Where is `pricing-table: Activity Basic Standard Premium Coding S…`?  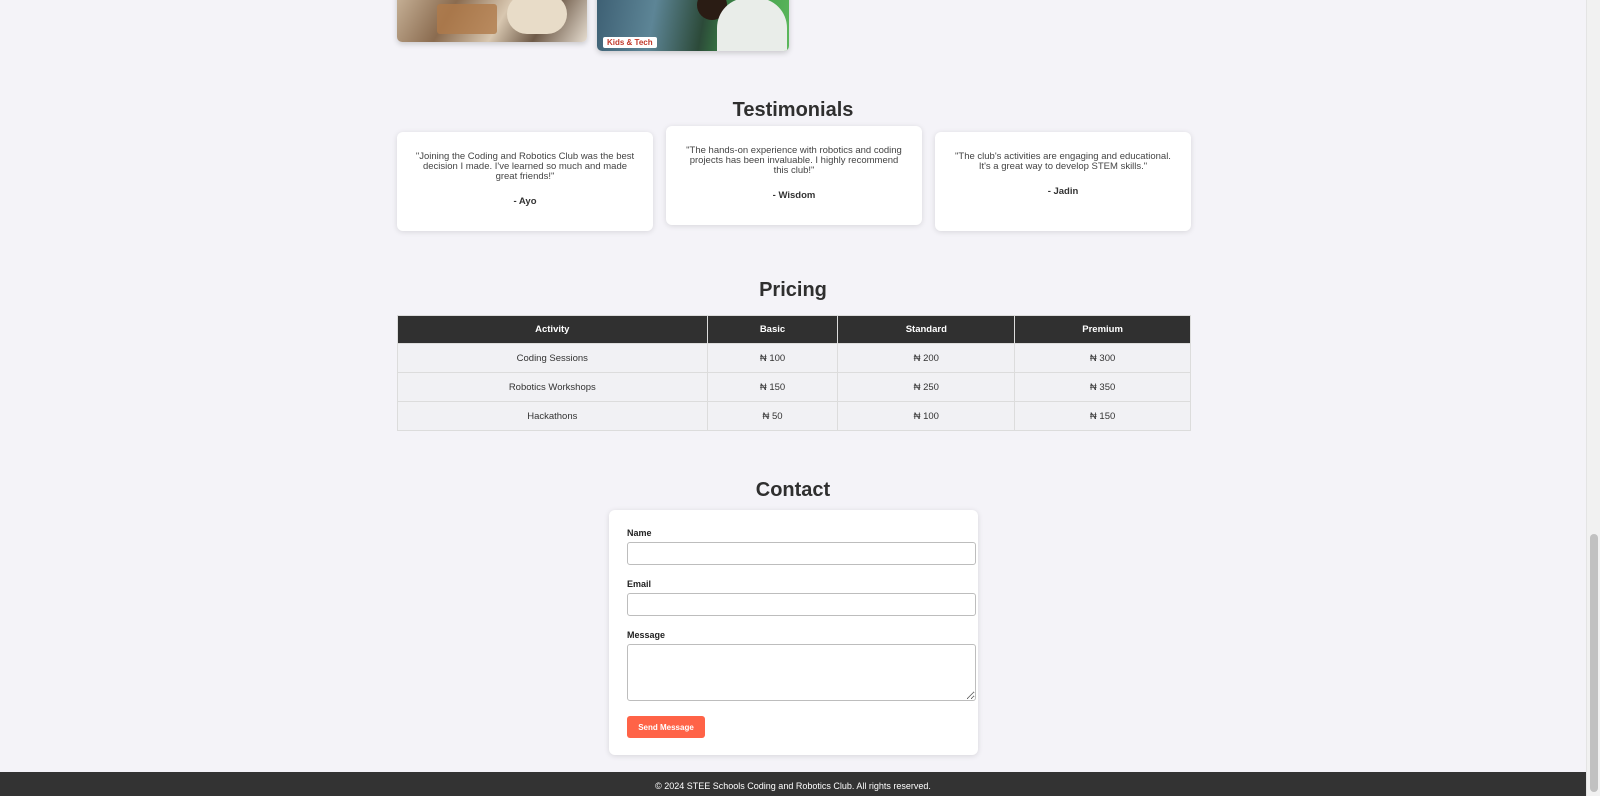
pricing-table: Activity Basic Standard Premium Coding S… is located at coordinates (794, 373).